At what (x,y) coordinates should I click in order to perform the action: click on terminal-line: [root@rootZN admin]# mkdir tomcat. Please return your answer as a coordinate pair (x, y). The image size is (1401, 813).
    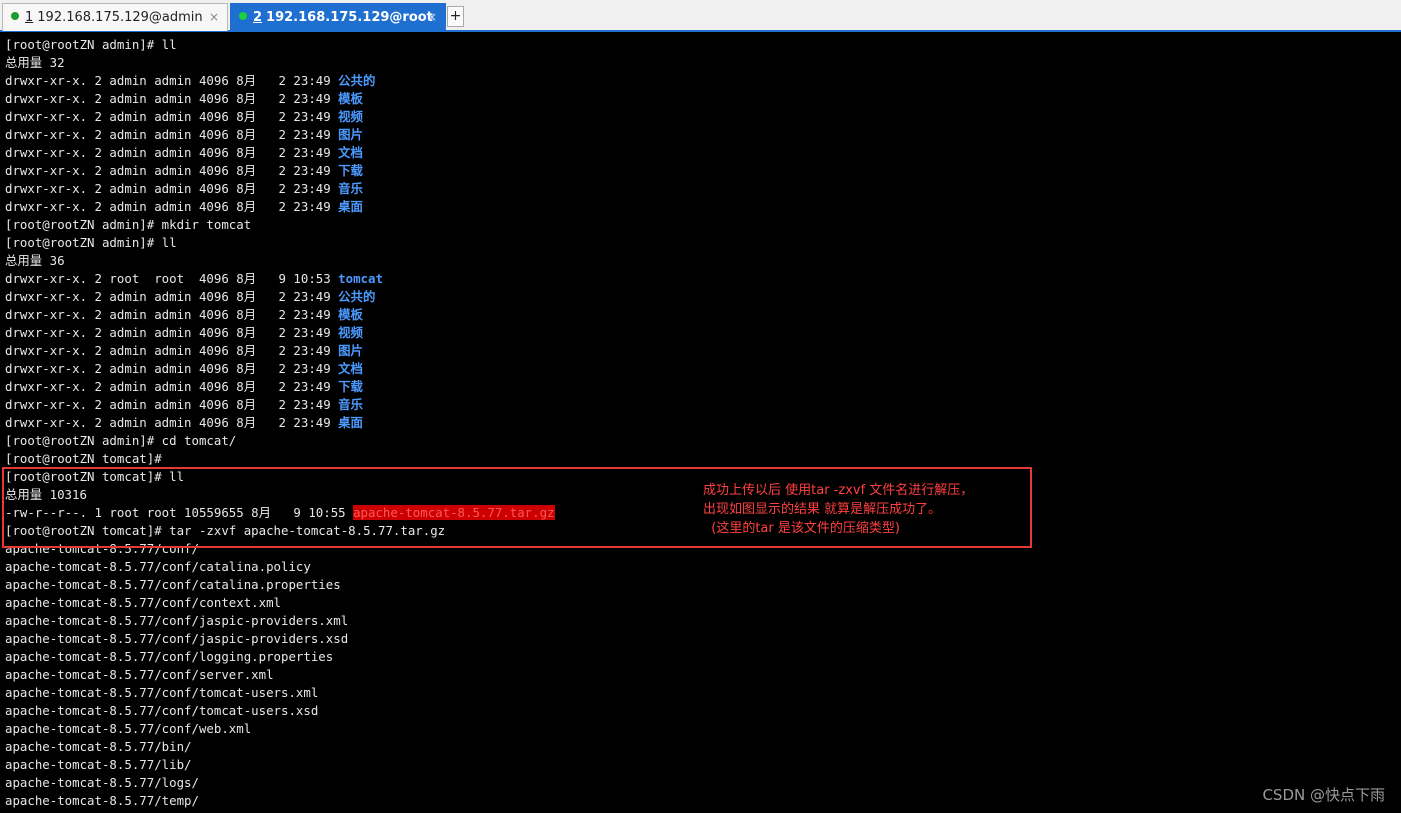
    Looking at the image, I should click on (703, 225).